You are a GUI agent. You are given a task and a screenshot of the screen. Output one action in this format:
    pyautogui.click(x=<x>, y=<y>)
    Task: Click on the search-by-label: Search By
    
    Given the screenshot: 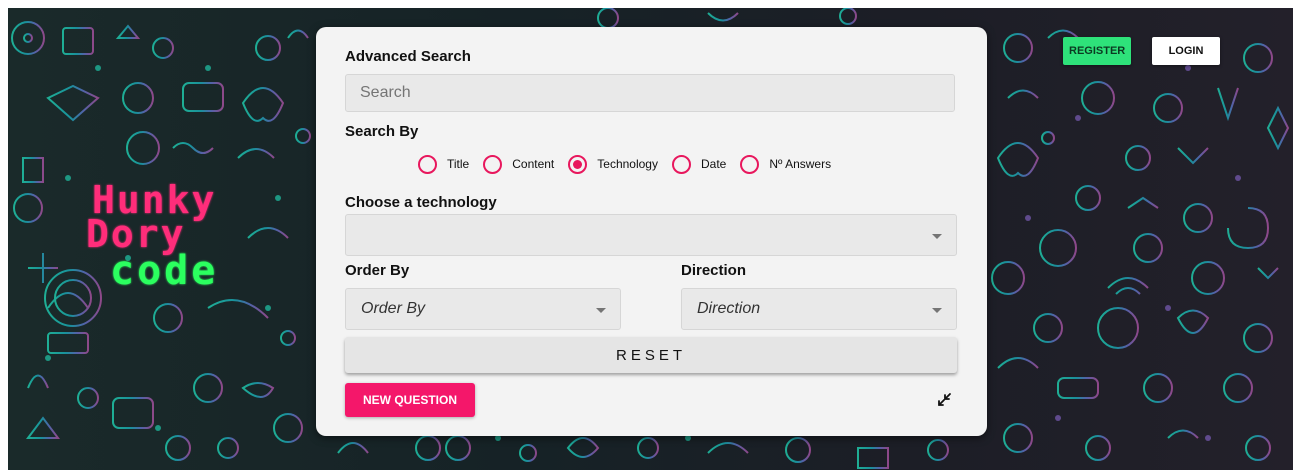 What is the action you would take?
    pyautogui.click(x=382, y=131)
    